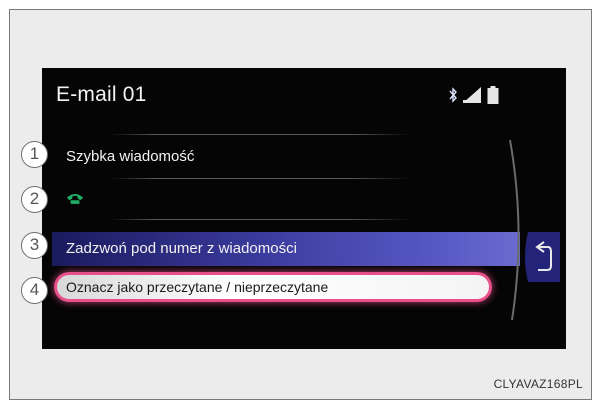 The width and height of the screenshot is (601, 409). What do you see at coordinates (453, 95) in the screenshot?
I see `bluetooth-icon` at bounding box center [453, 95].